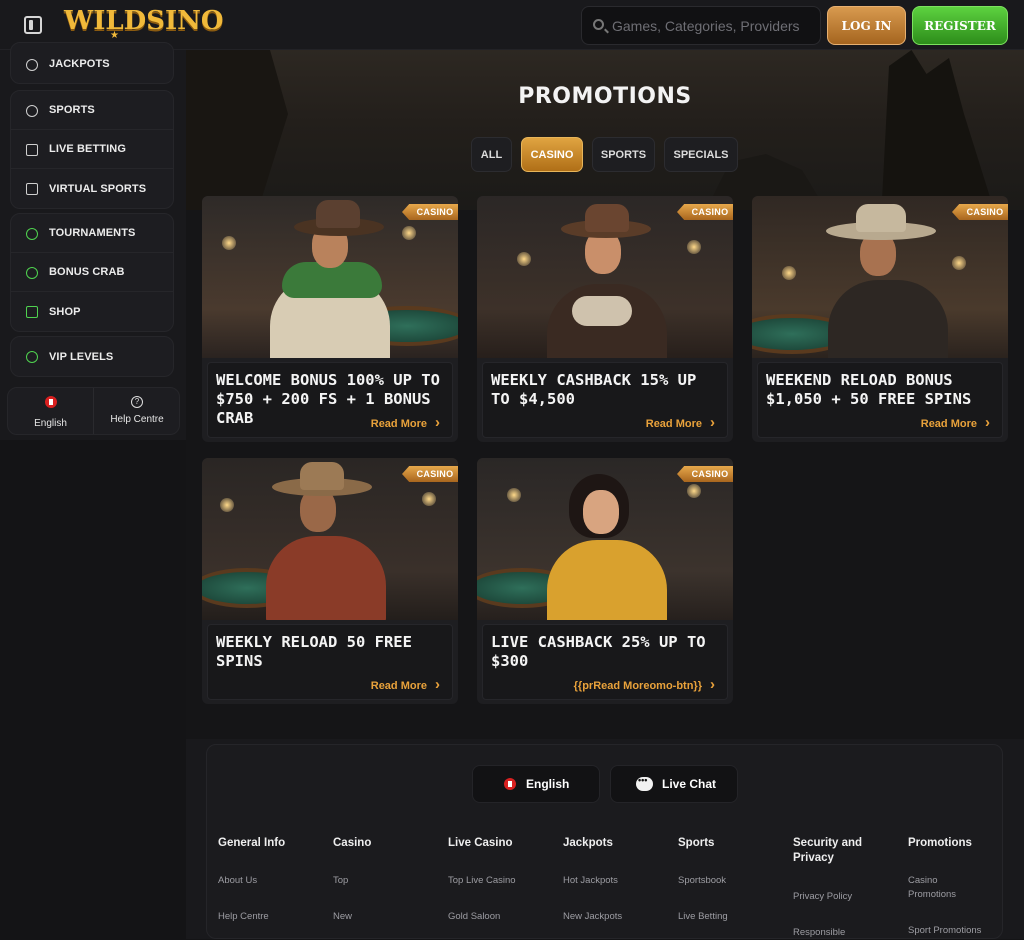  What do you see at coordinates (605, 539) in the screenshot?
I see `promo-image-woman-yellow-dress` at bounding box center [605, 539].